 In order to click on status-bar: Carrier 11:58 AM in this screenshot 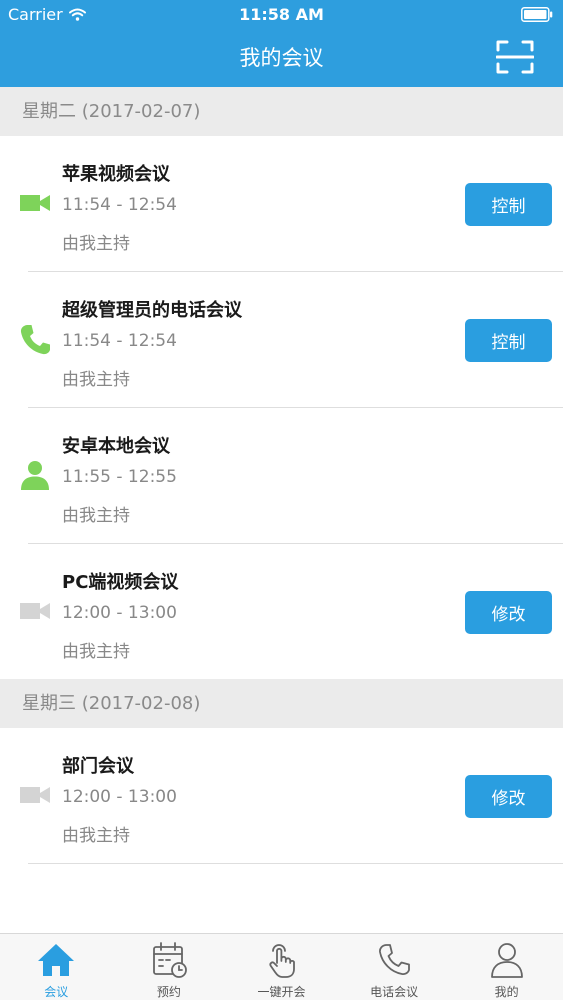, I will do `click(281, 15)`.